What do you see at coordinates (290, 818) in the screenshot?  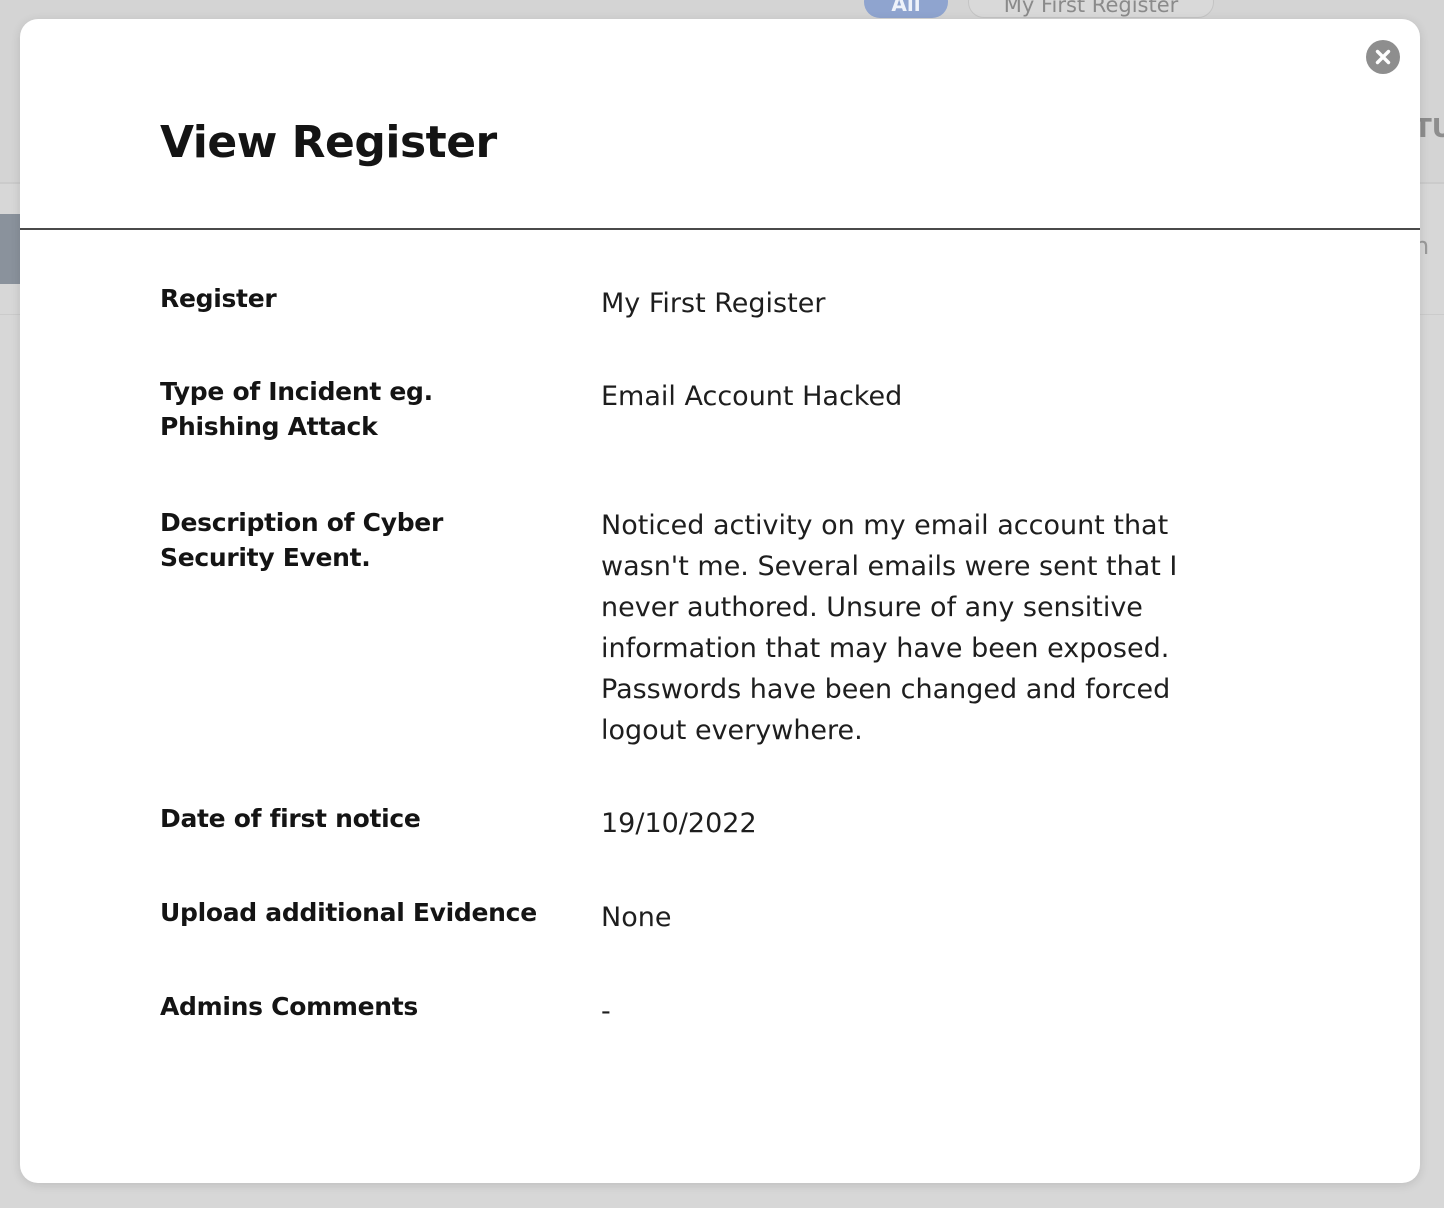 I see `field-label: Date of first notice` at bounding box center [290, 818].